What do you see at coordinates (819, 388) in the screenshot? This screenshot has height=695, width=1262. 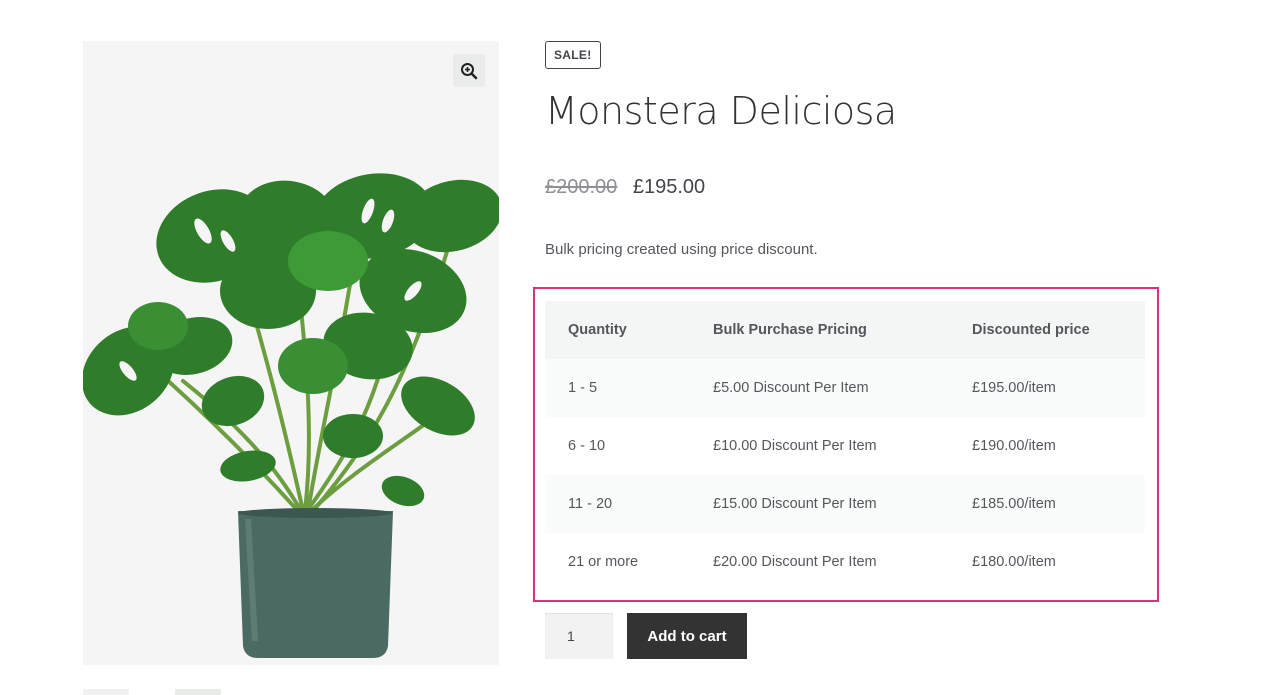 I see `cell-bulk-pricing: £5.00 Discount Per Item` at bounding box center [819, 388].